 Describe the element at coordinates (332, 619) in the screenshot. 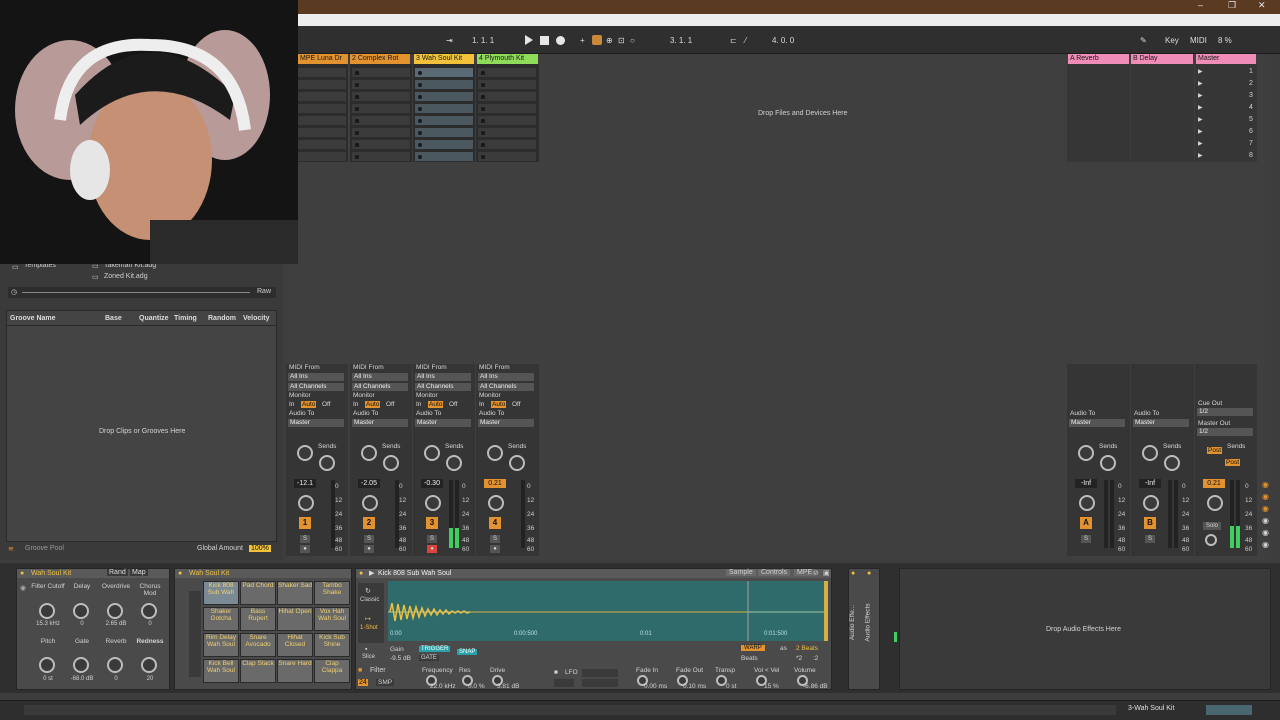

I see `drum-pad: Vox Hah Wah Soul` at that location.